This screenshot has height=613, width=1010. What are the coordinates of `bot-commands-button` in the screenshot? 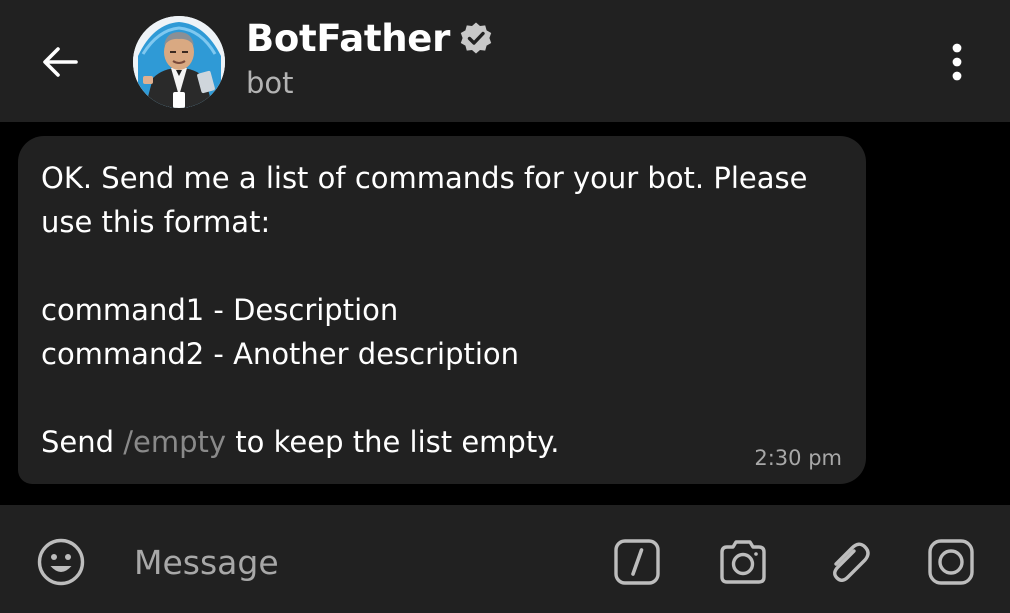 It's located at (637, 562).